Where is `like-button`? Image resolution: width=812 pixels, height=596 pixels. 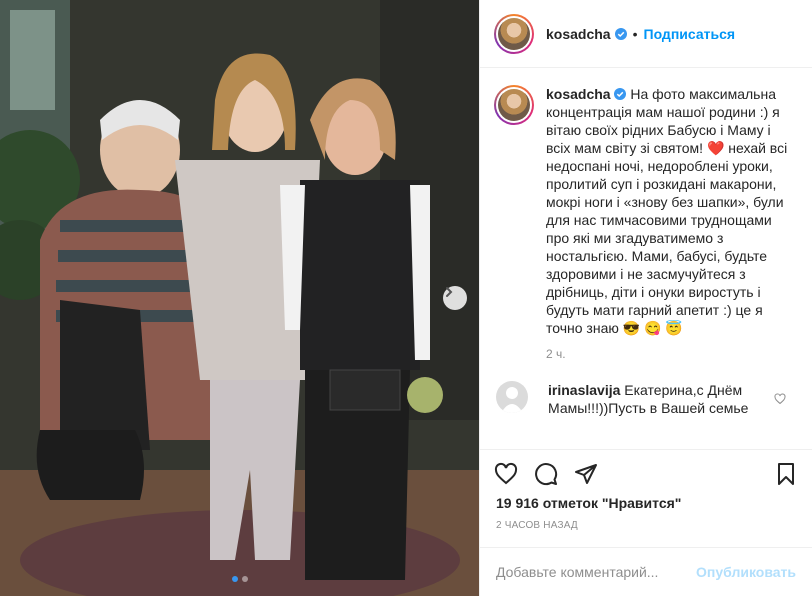 like-button is located at coordinates (506, 474).